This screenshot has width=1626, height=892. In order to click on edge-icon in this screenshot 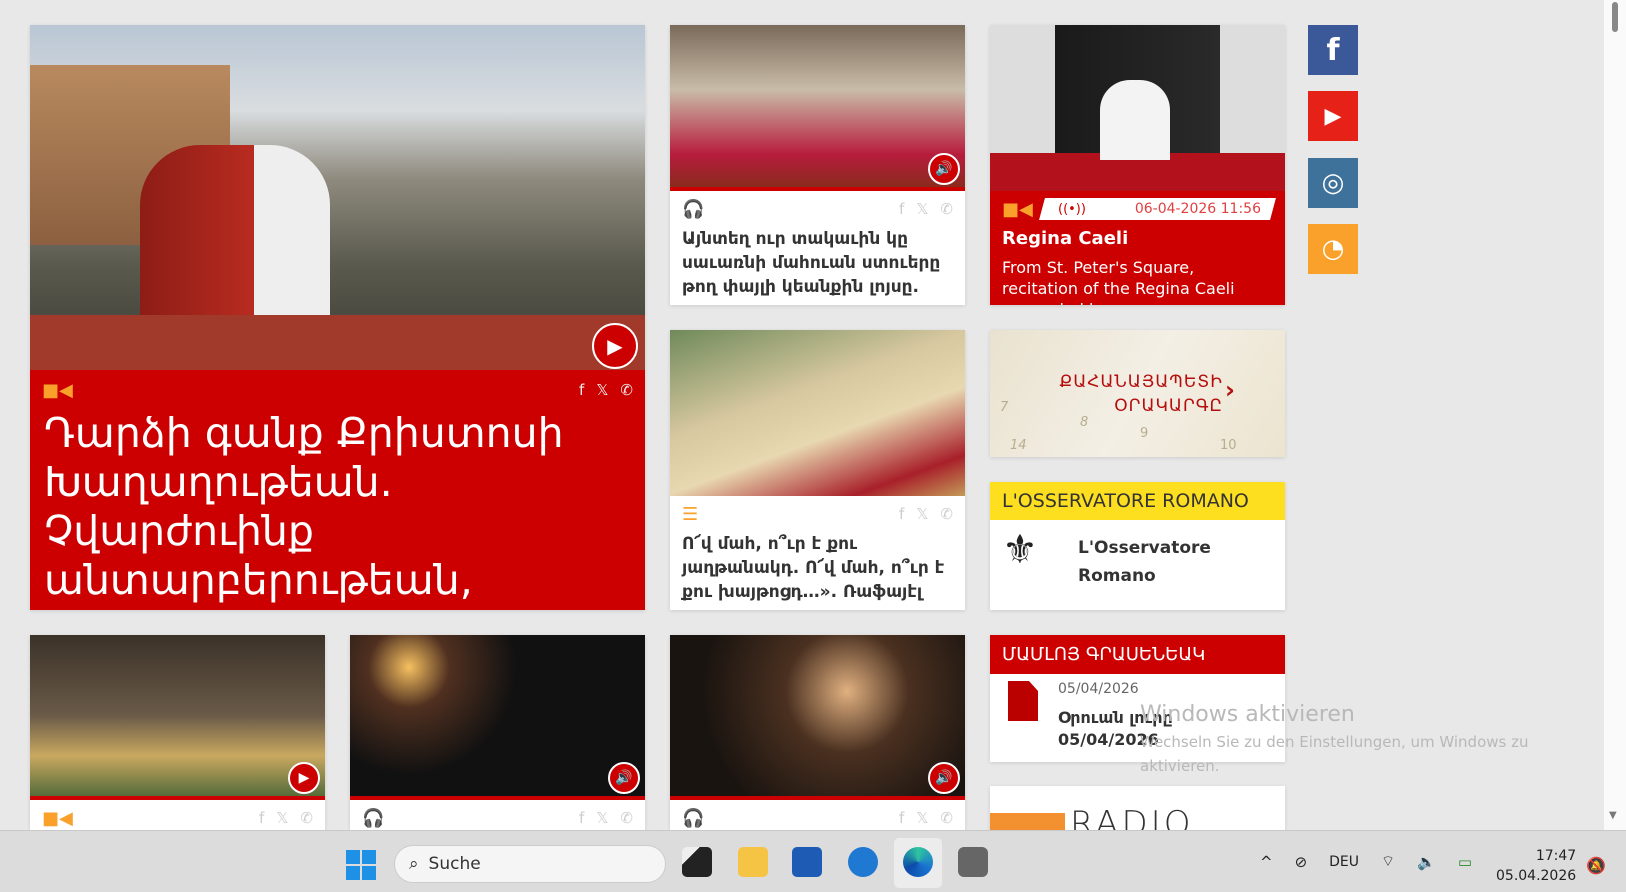, I will do `click(918, 862)`.